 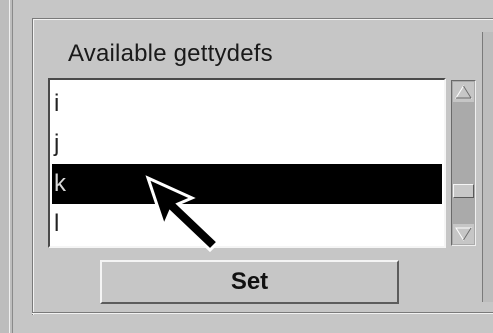 What do you see at coordinates (247, 144) in the screenshot?
I see `list-item-j: j` at bounding box center [247, 144].